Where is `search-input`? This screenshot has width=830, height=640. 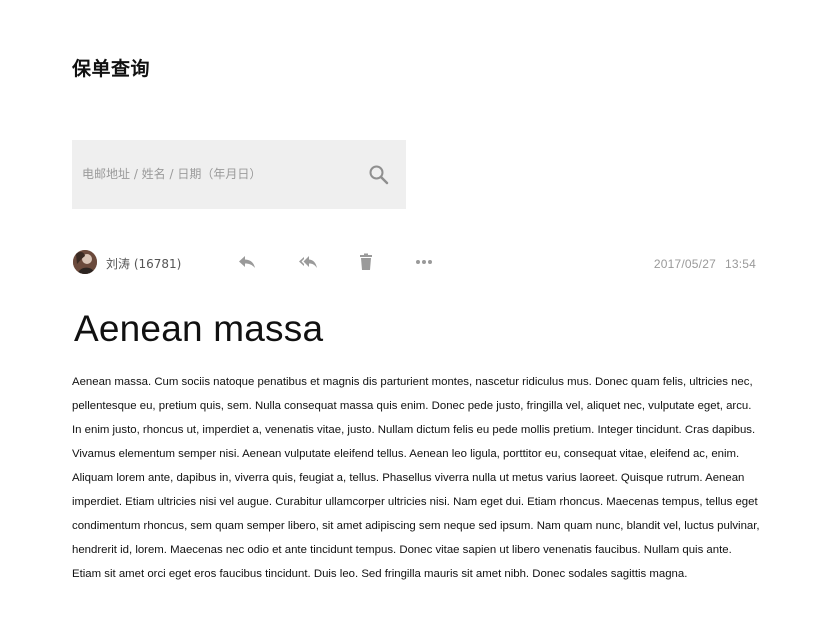 search-input is located at coordinates (217, 174).